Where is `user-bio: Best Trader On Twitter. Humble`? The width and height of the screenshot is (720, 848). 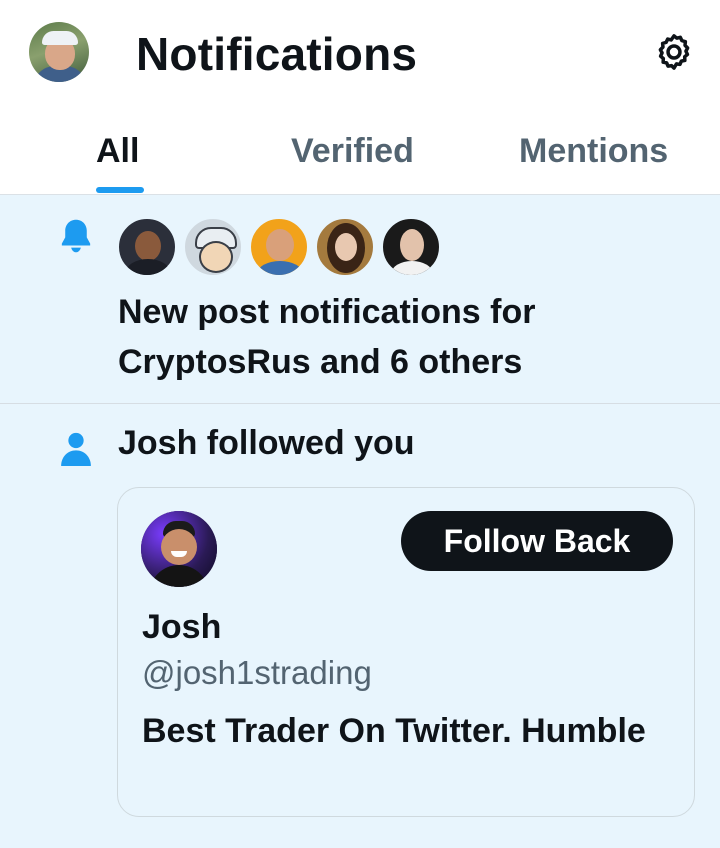
user-bio: Best Trader On Twitter. Humble is located at coordinates (394, 731).